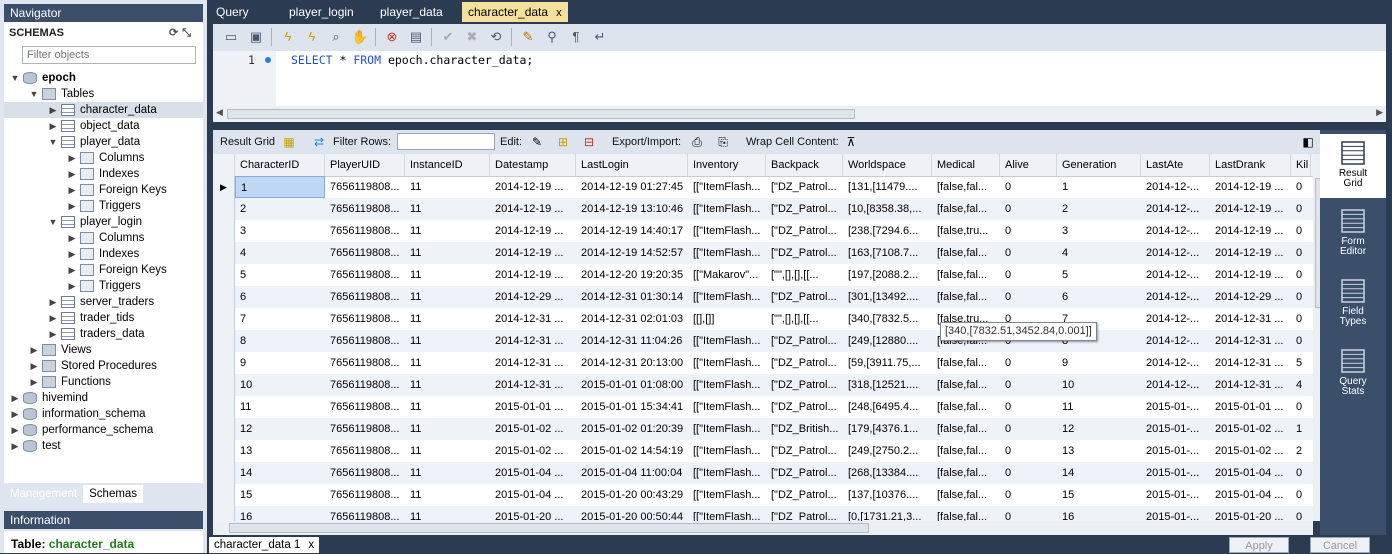 This screenshot has height=554, width=1392. Describe the element at coordinates (632, 341) in the screenshot. I see `cell-lastlogin: 2014-12-31 11:04:26` at that location.